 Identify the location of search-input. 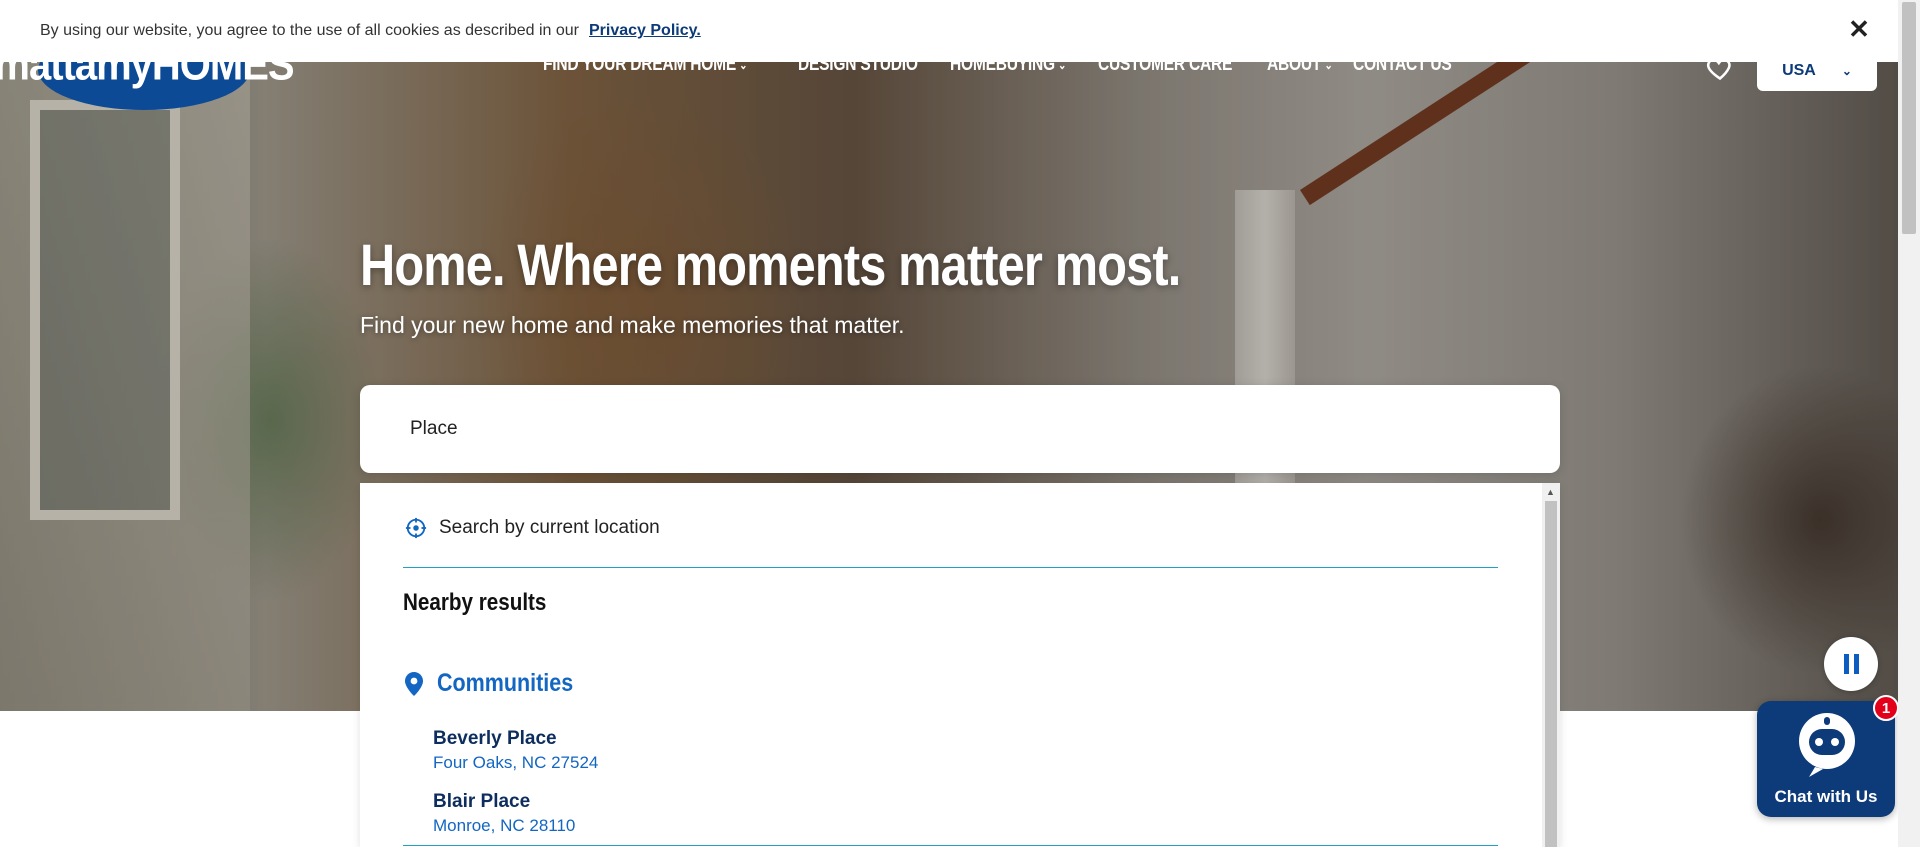
(960, 429).